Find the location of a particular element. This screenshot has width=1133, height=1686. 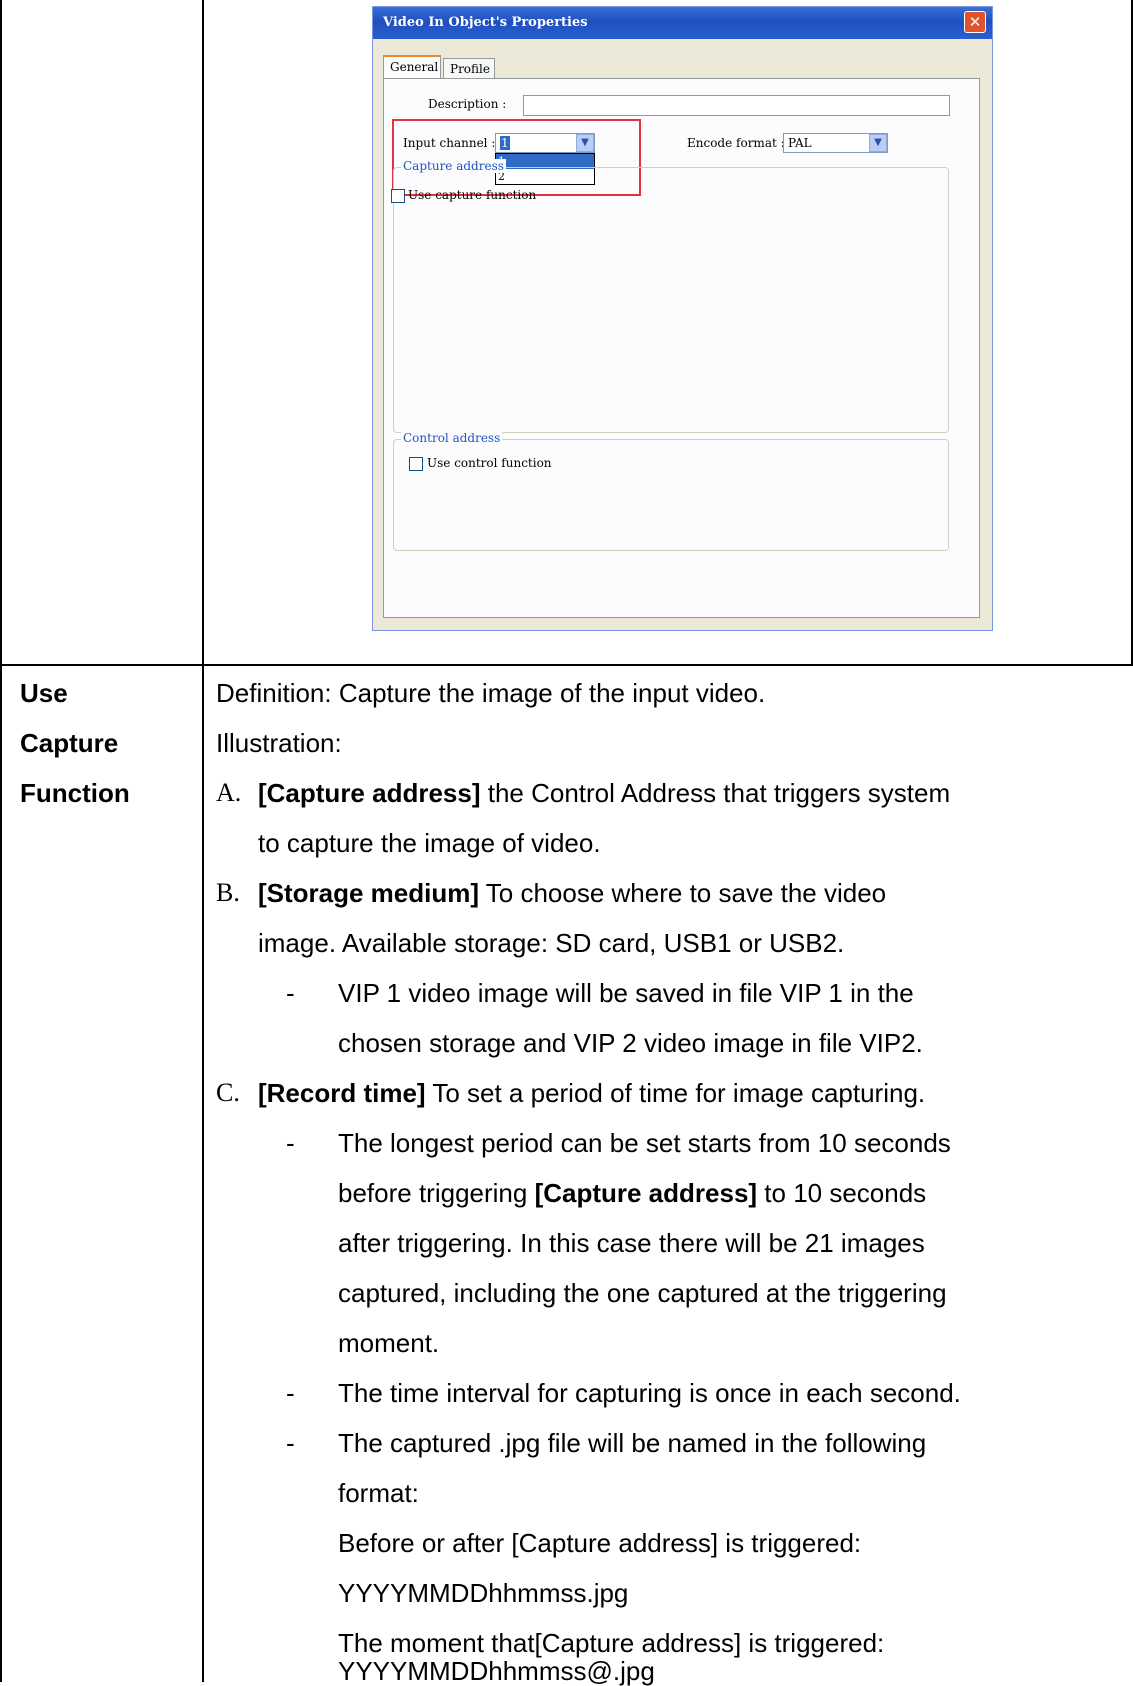

control-address-legend: Control address is located at coordinates (452, 438).